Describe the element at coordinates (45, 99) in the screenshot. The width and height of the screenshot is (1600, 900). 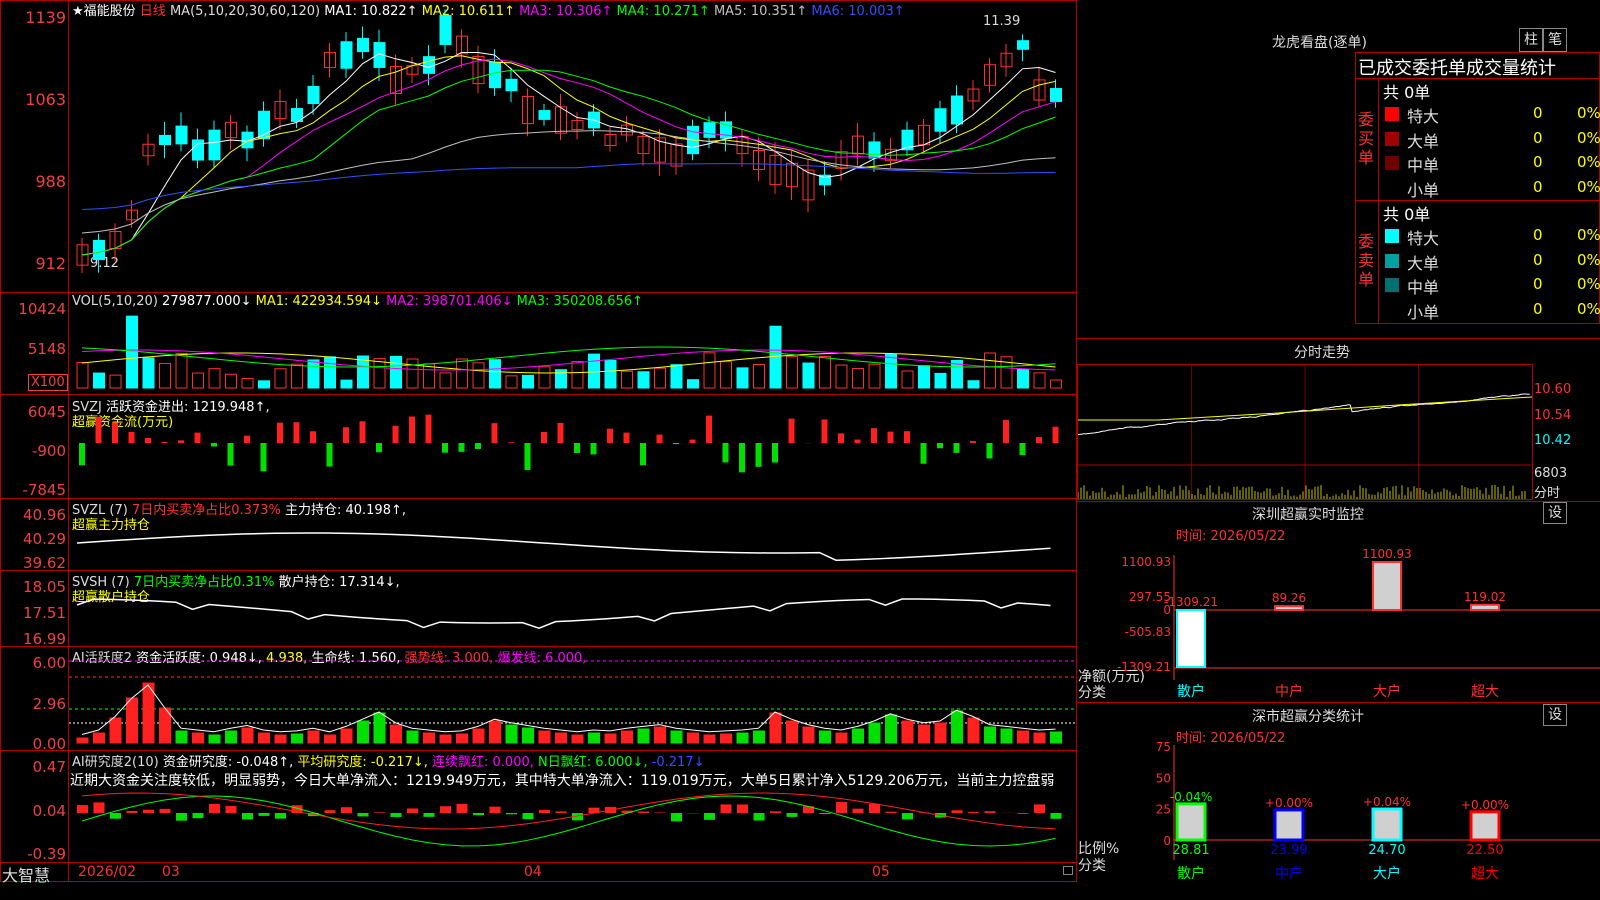
I see `price-axis-2: 1063` at that location.